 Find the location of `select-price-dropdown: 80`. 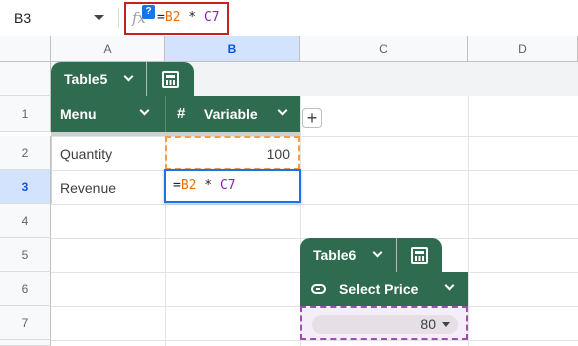

select-price-dropdown: 80 is located at coordinates (385, 324).